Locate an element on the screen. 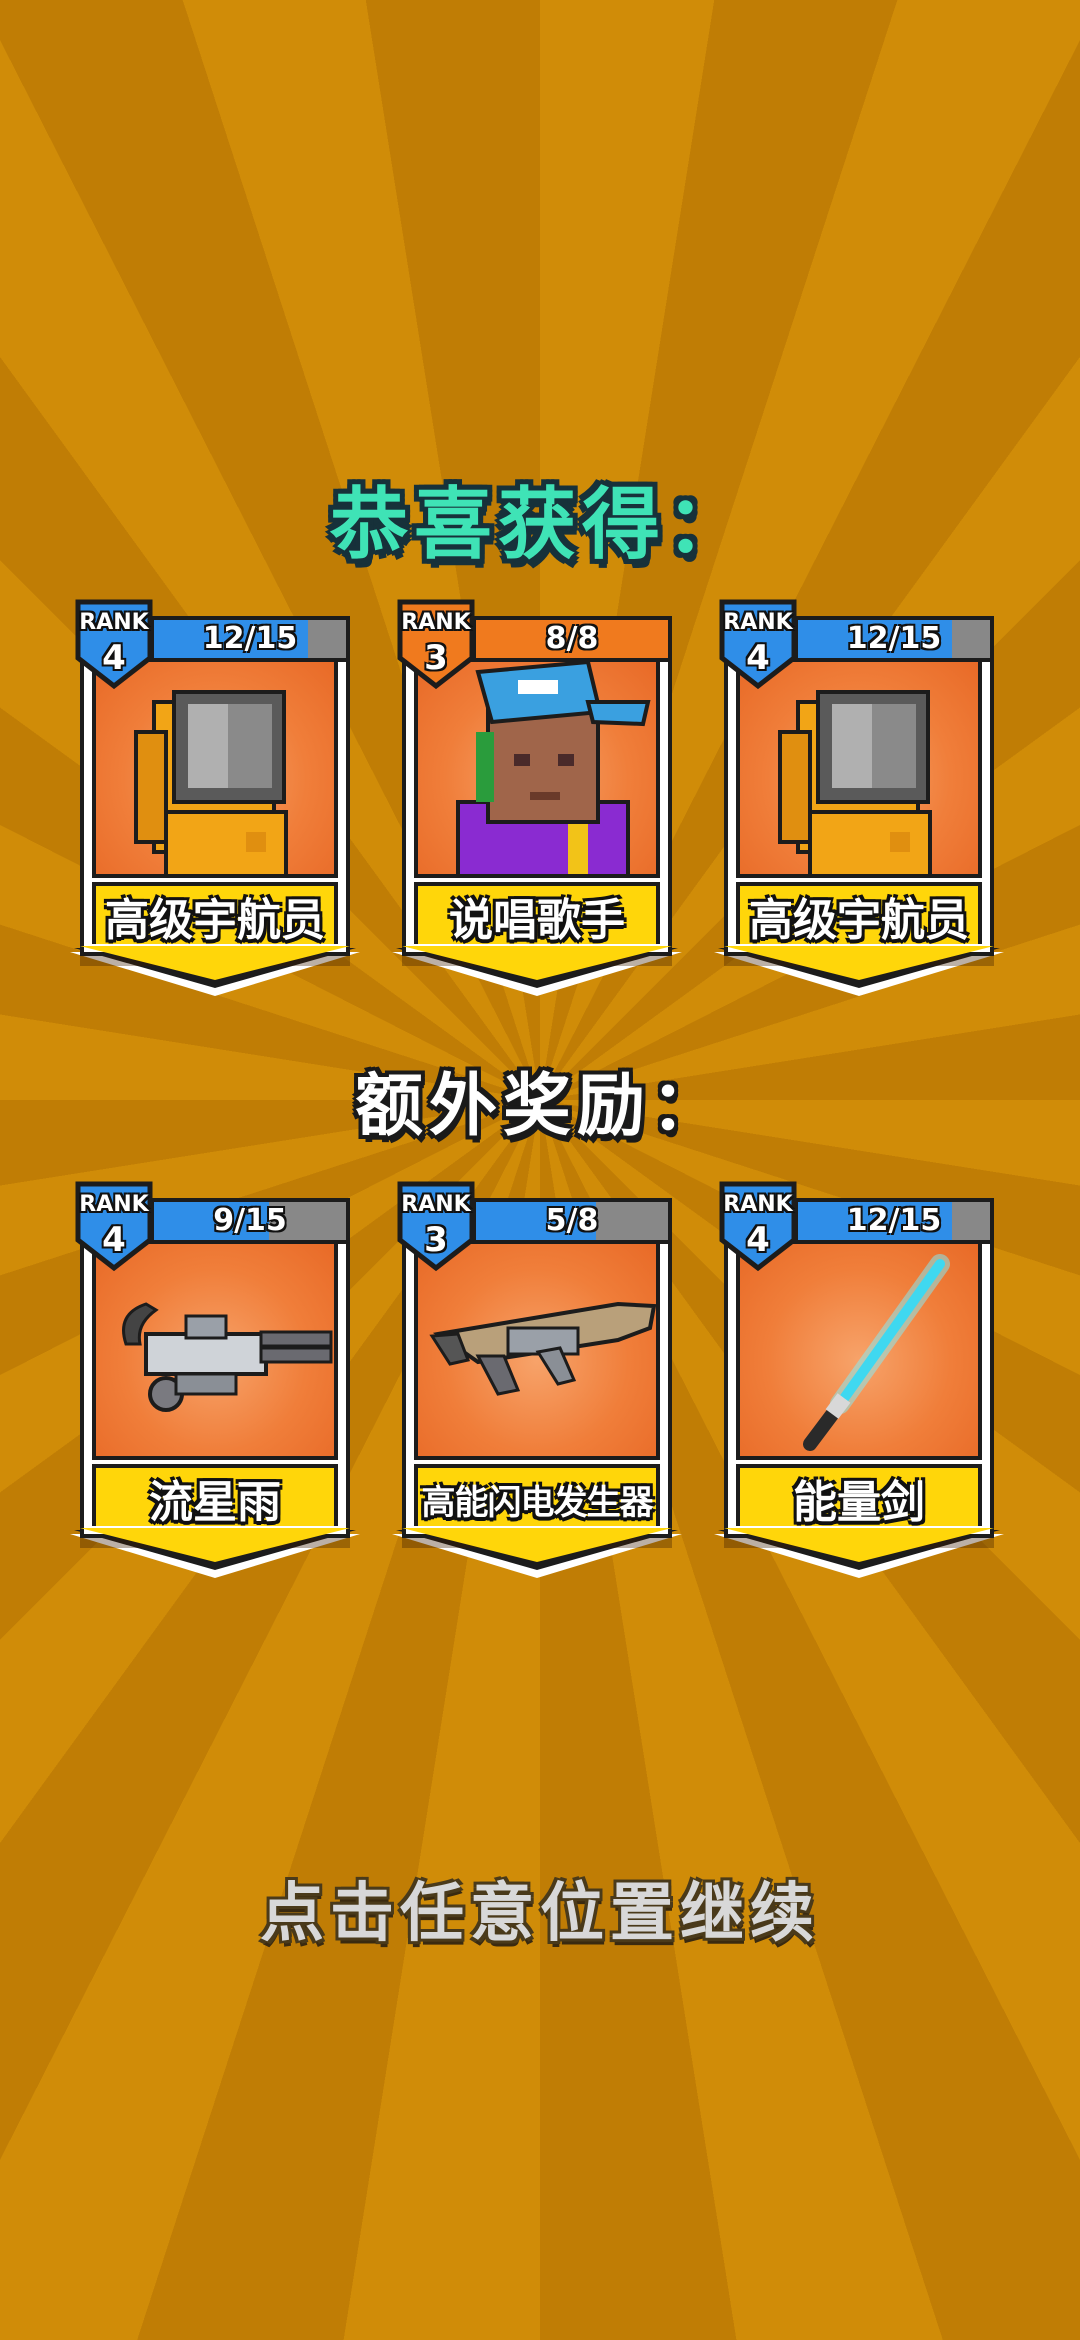 This screenshot has height=2340, width=1080. shard-count: 5/8 is located at coordinates (572, 1220).